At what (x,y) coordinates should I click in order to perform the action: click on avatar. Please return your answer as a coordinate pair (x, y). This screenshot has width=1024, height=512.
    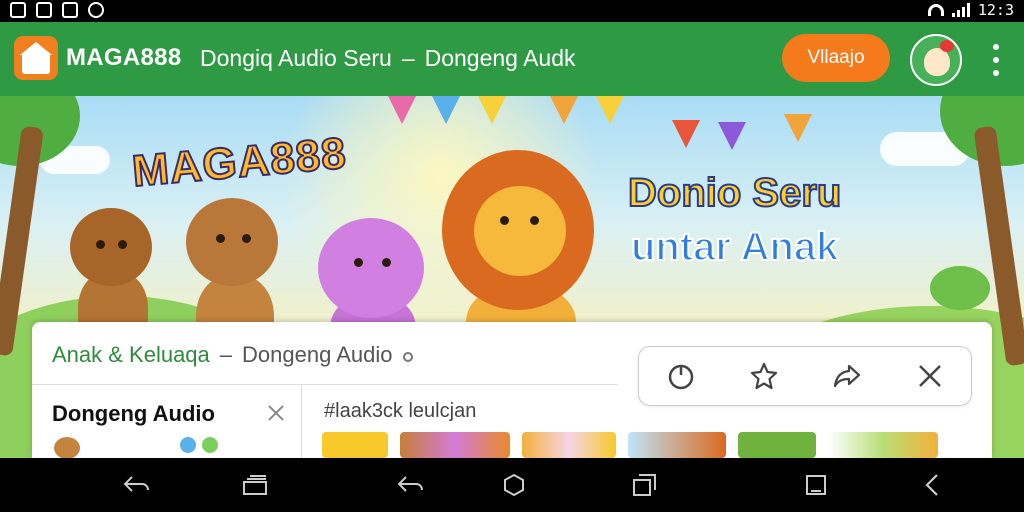
    Looking at the image, I should click on (936, 60).